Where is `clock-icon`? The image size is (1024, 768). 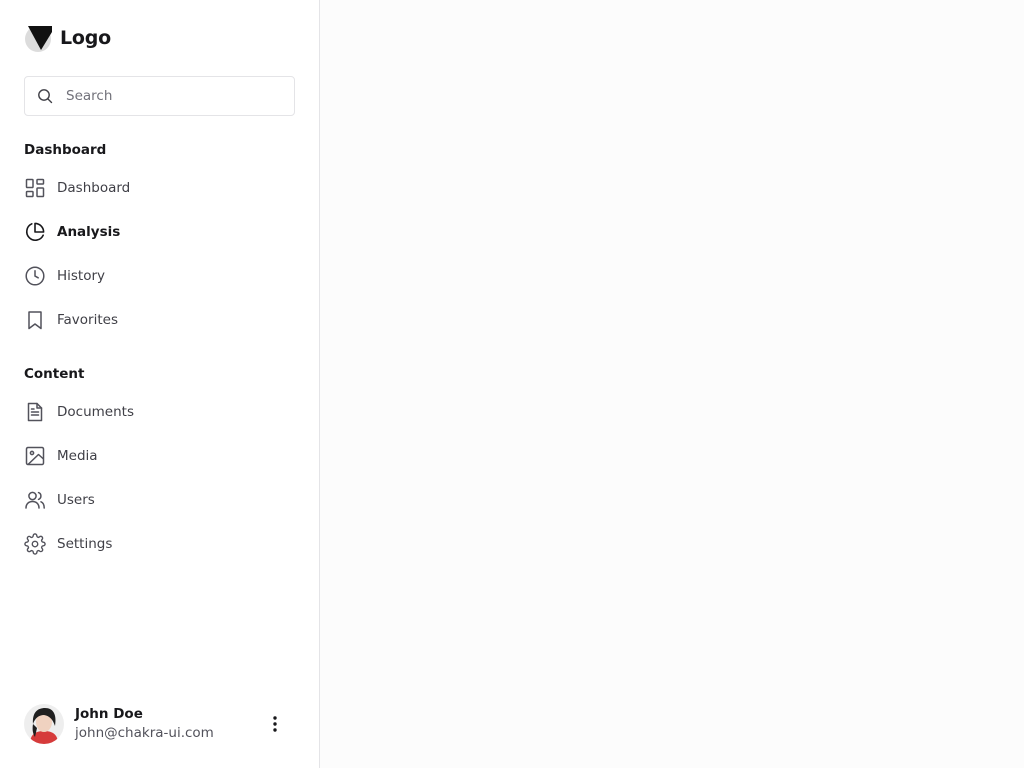
clock-icon is located at coordinates (35, 276).